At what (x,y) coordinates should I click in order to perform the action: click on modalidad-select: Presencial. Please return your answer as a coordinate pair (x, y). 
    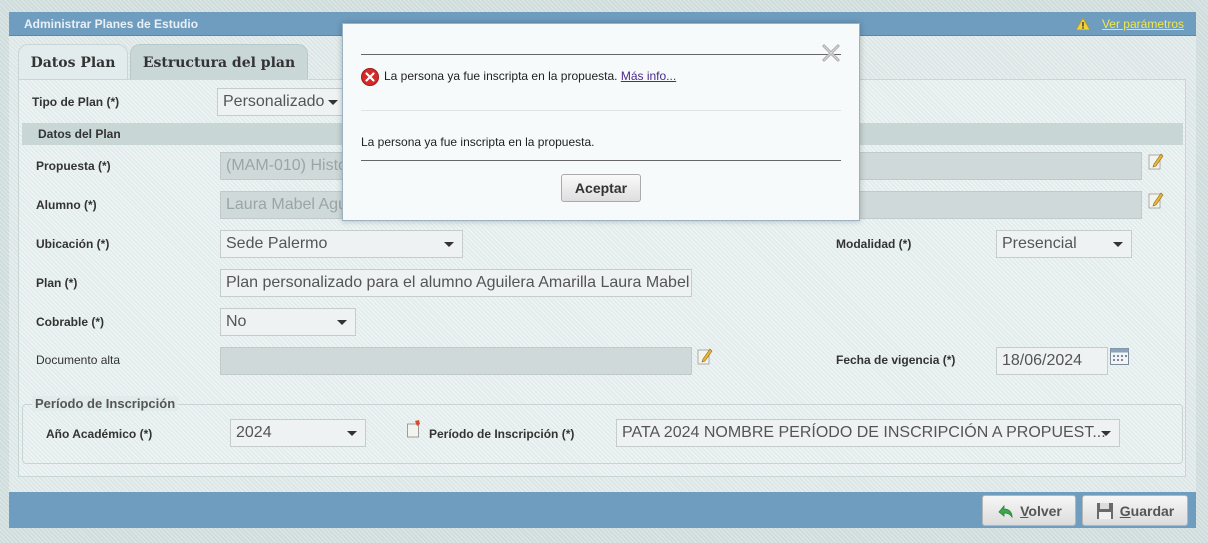
    Looking at the image, I should click on (1064, 244).